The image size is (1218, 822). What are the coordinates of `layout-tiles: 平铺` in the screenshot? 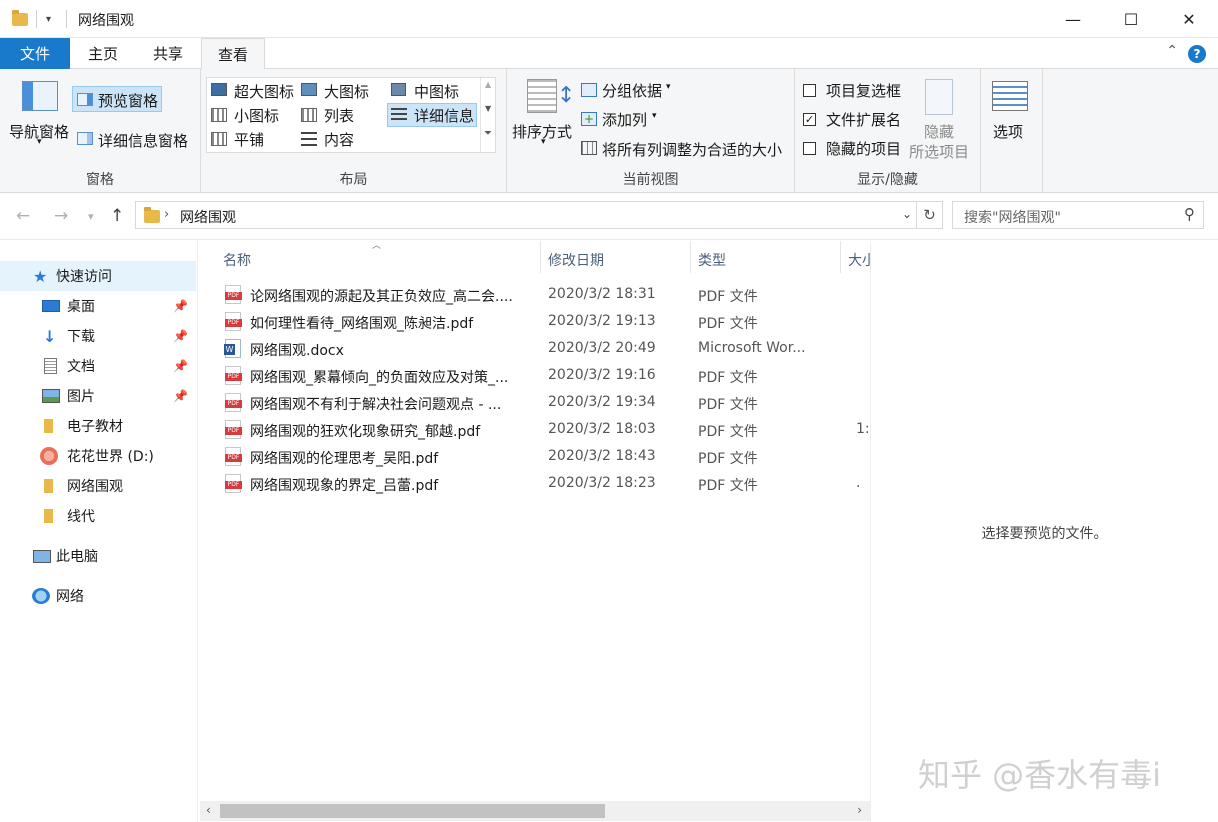 It's located at (249, 139).